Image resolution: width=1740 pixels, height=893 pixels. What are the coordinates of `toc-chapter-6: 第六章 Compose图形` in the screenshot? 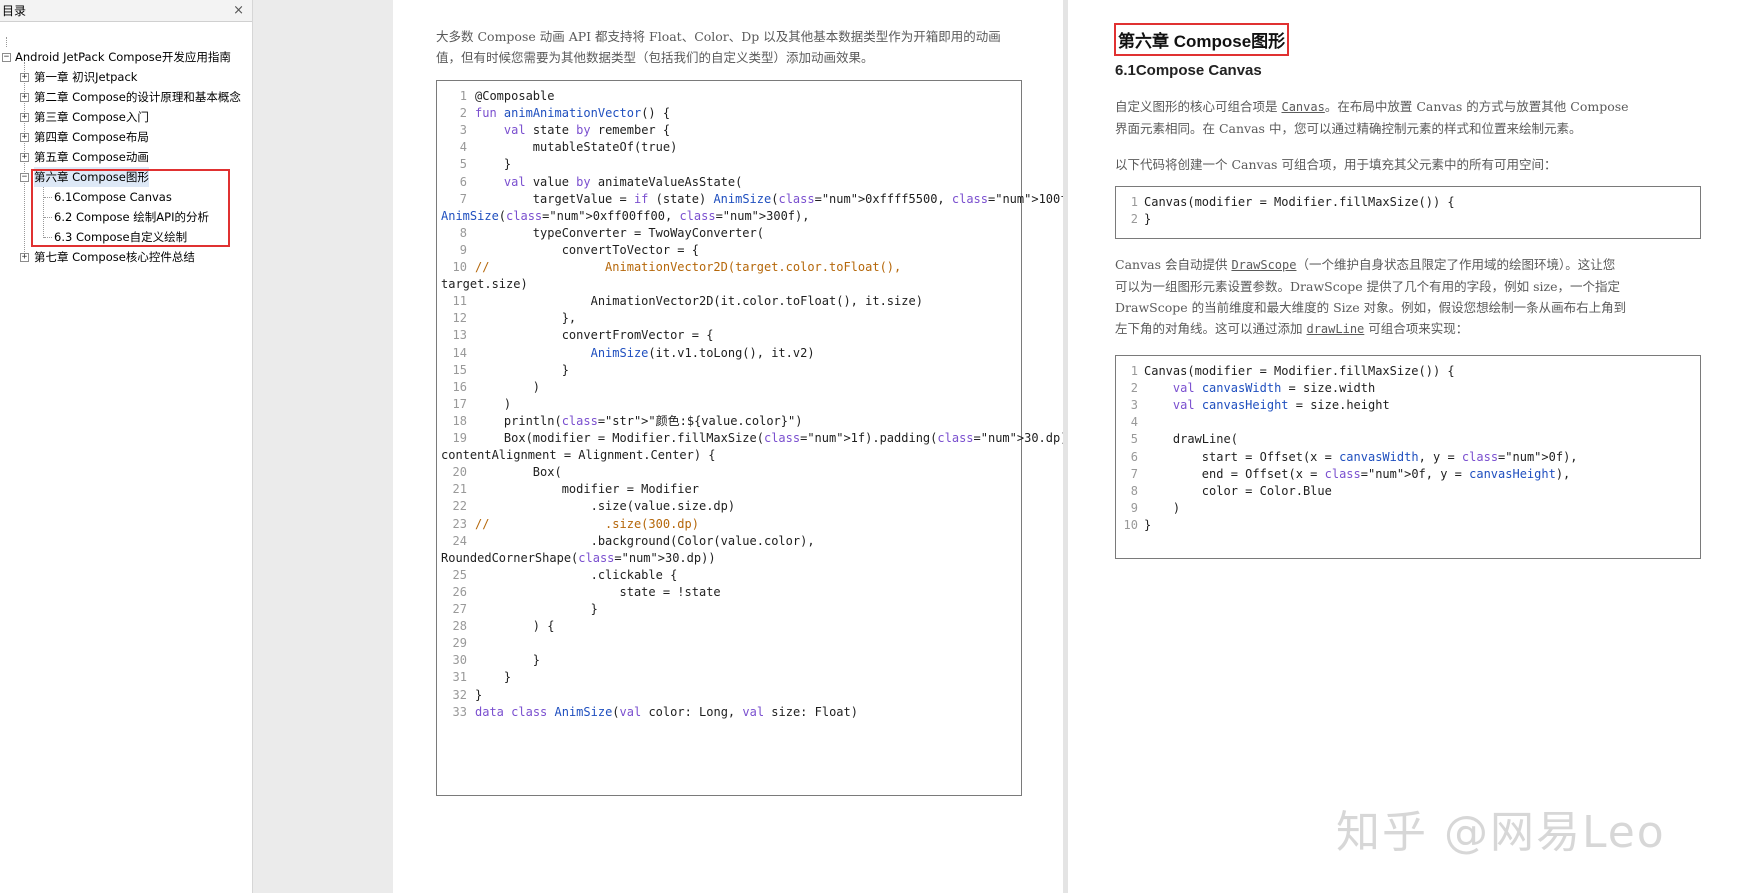 It's located at (91, 177).